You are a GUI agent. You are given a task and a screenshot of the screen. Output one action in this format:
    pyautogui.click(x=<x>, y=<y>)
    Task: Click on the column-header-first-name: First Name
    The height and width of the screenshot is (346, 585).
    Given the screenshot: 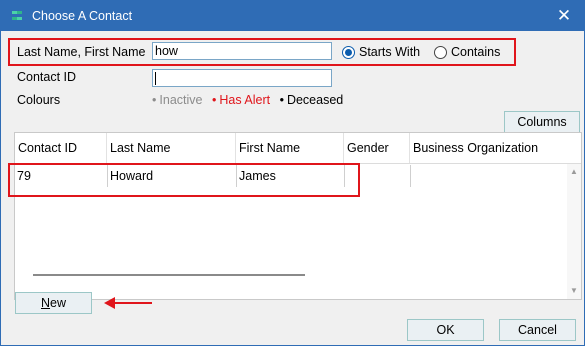 What is the action you would take?
    pyautogui.click(x=290, y=148)
    